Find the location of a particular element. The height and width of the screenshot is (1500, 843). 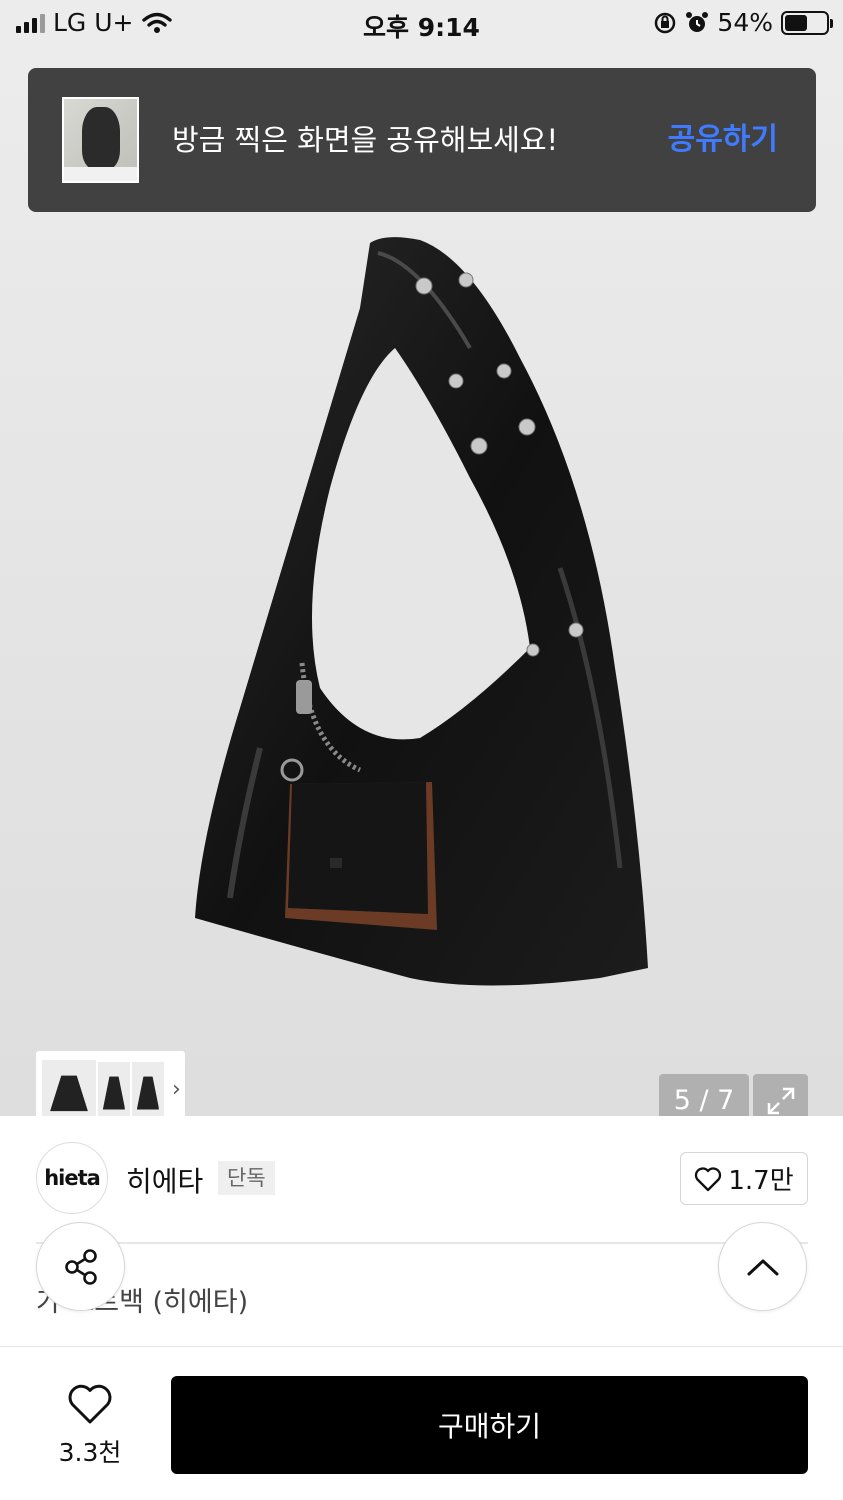

brand-like-button: 1.7만 is located at coordinates (744, 1178).